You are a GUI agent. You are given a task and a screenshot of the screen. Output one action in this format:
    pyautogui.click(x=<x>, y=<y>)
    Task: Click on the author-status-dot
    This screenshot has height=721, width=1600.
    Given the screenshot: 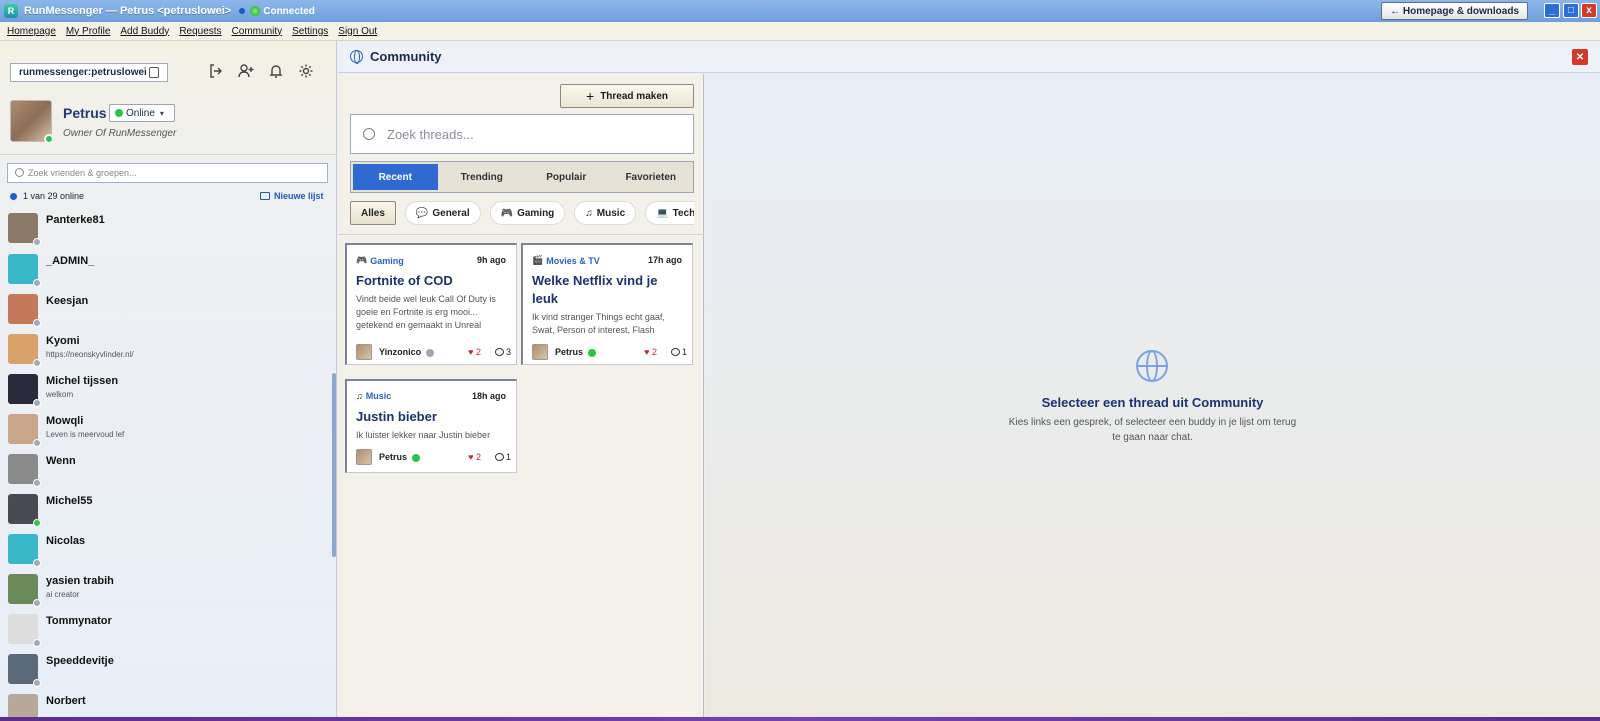 What is the action you would take?
    pyautogui.click(x=416, y=458)
    